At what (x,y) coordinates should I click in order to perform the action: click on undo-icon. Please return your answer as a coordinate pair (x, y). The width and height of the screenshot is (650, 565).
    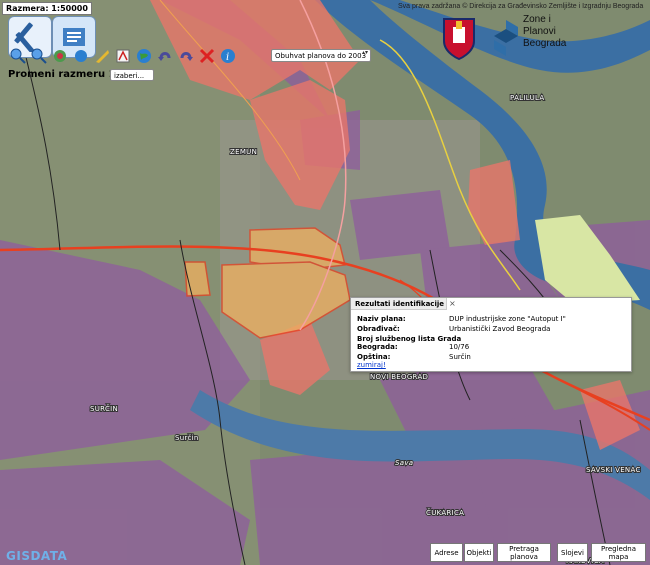
    Looking at the image, I should click on (164, 56).